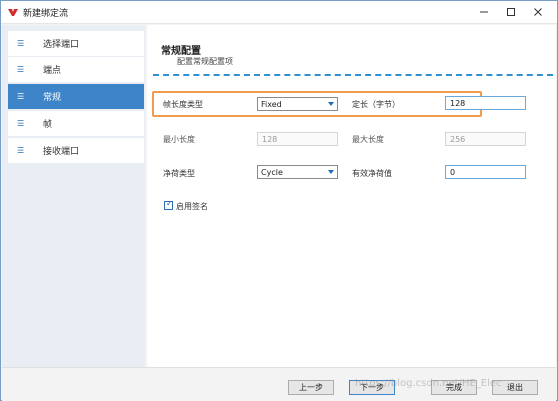 This screenshot has width=558, height=401. I want to click on maximize-icon, so click(511, 12).